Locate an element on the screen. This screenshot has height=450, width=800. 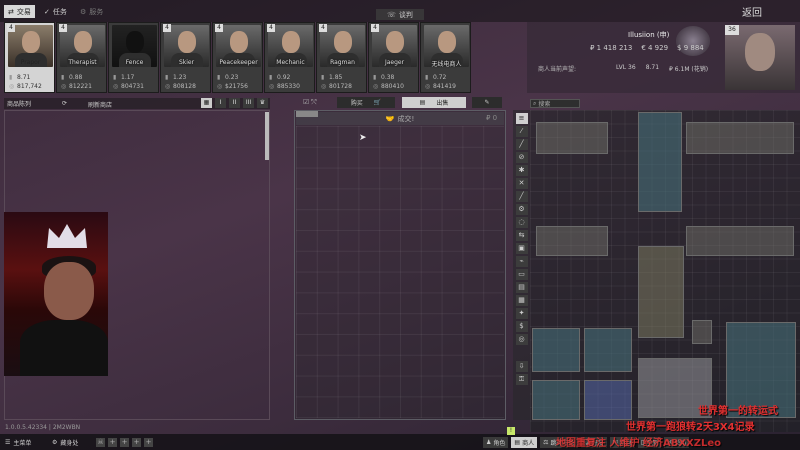
filter-bags-button: ▭ is located at coordinates (521, 274).